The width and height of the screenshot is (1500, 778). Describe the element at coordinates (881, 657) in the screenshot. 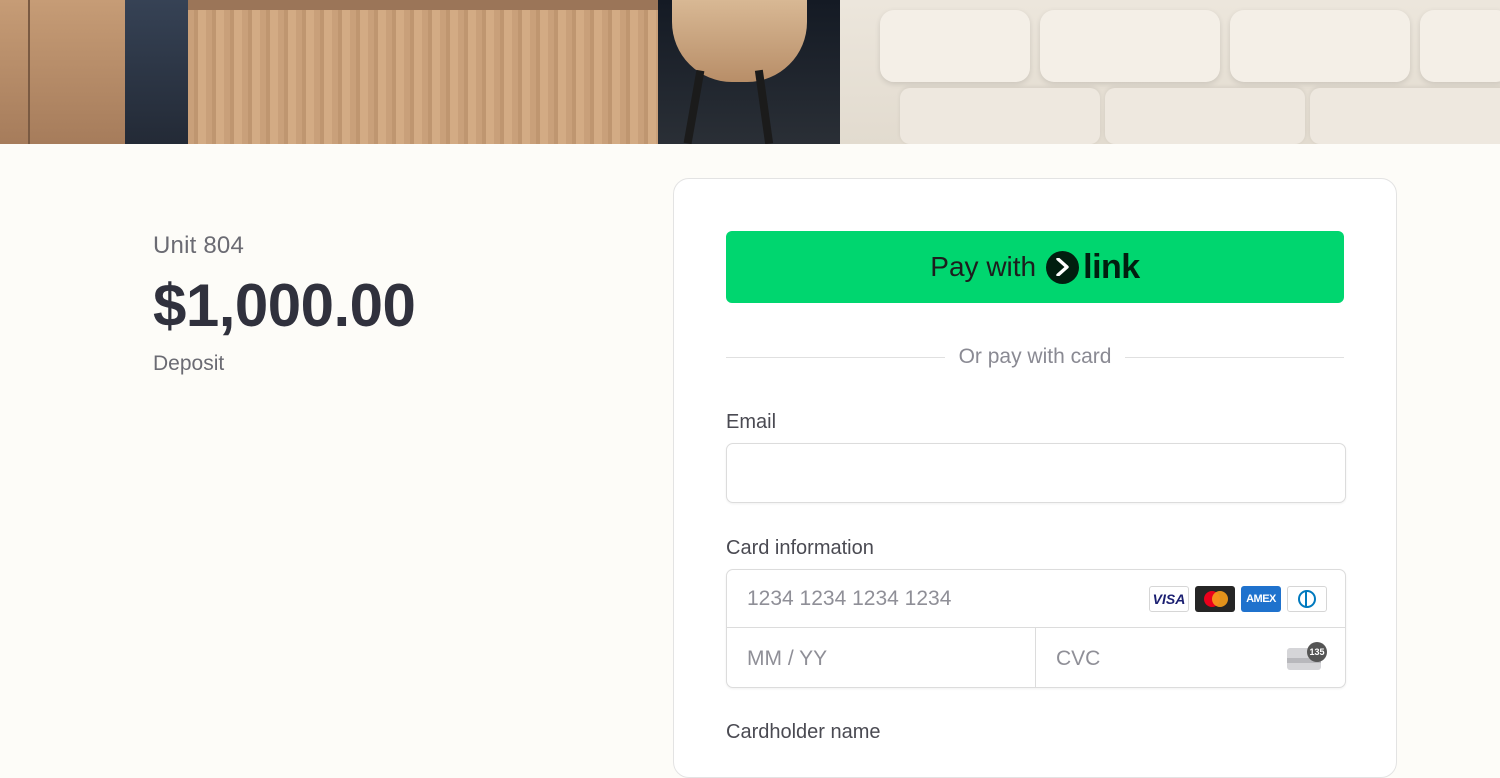

I see `expiry-input: MM / YY` at that location.